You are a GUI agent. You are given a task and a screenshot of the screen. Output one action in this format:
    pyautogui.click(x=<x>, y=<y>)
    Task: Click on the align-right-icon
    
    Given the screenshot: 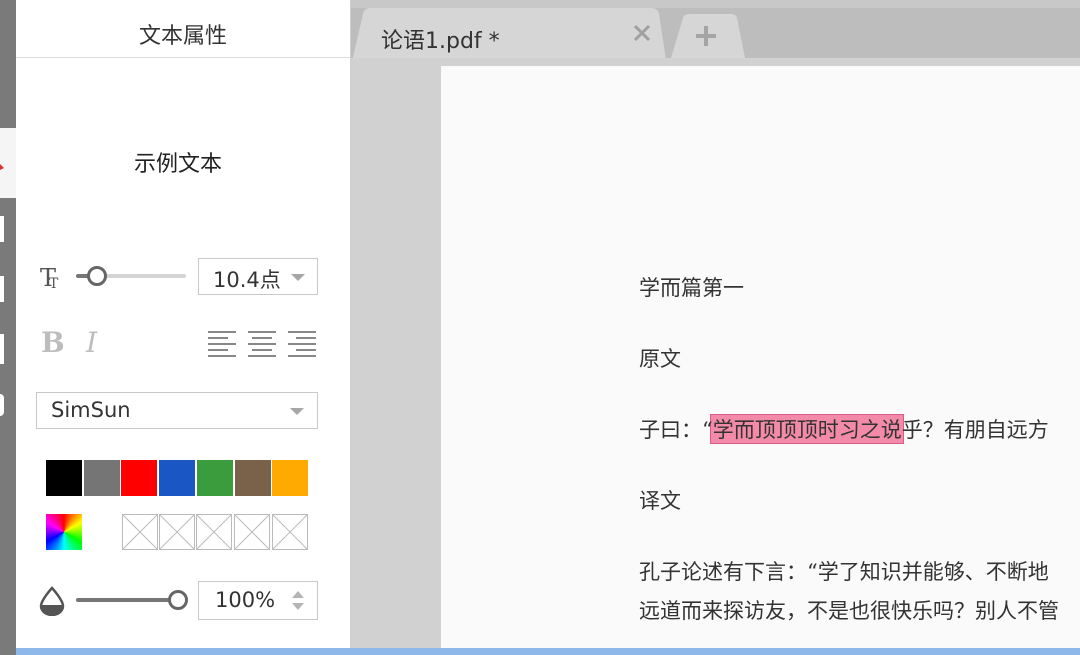 What is the action you would take?
    pyautogui.click(x=302, y=343)
    